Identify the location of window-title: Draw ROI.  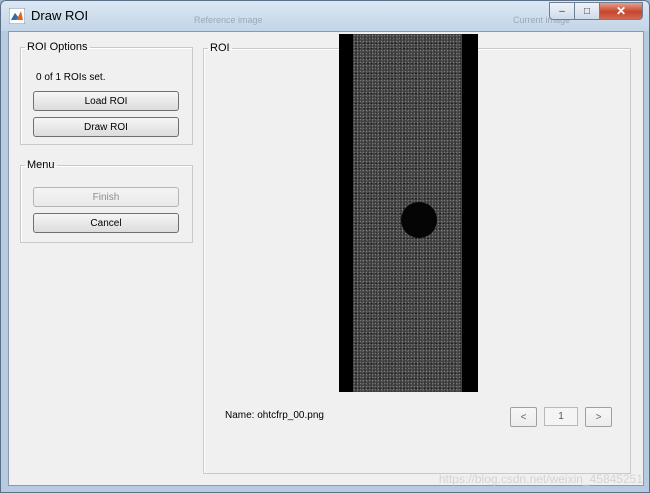
(60, 15).